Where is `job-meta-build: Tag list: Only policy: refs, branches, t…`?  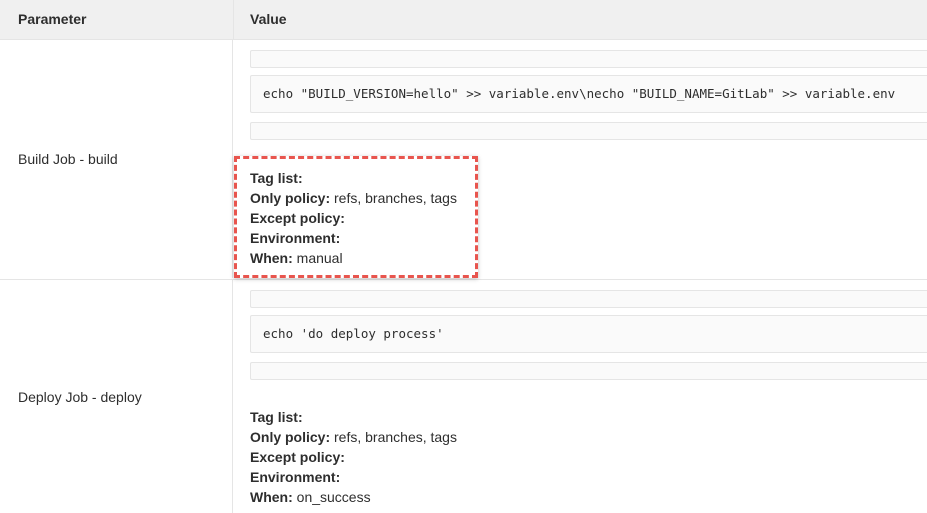 job-meta-build: Tag list: Only policy: refs, branches, t… is located at coordinates (353, 218).